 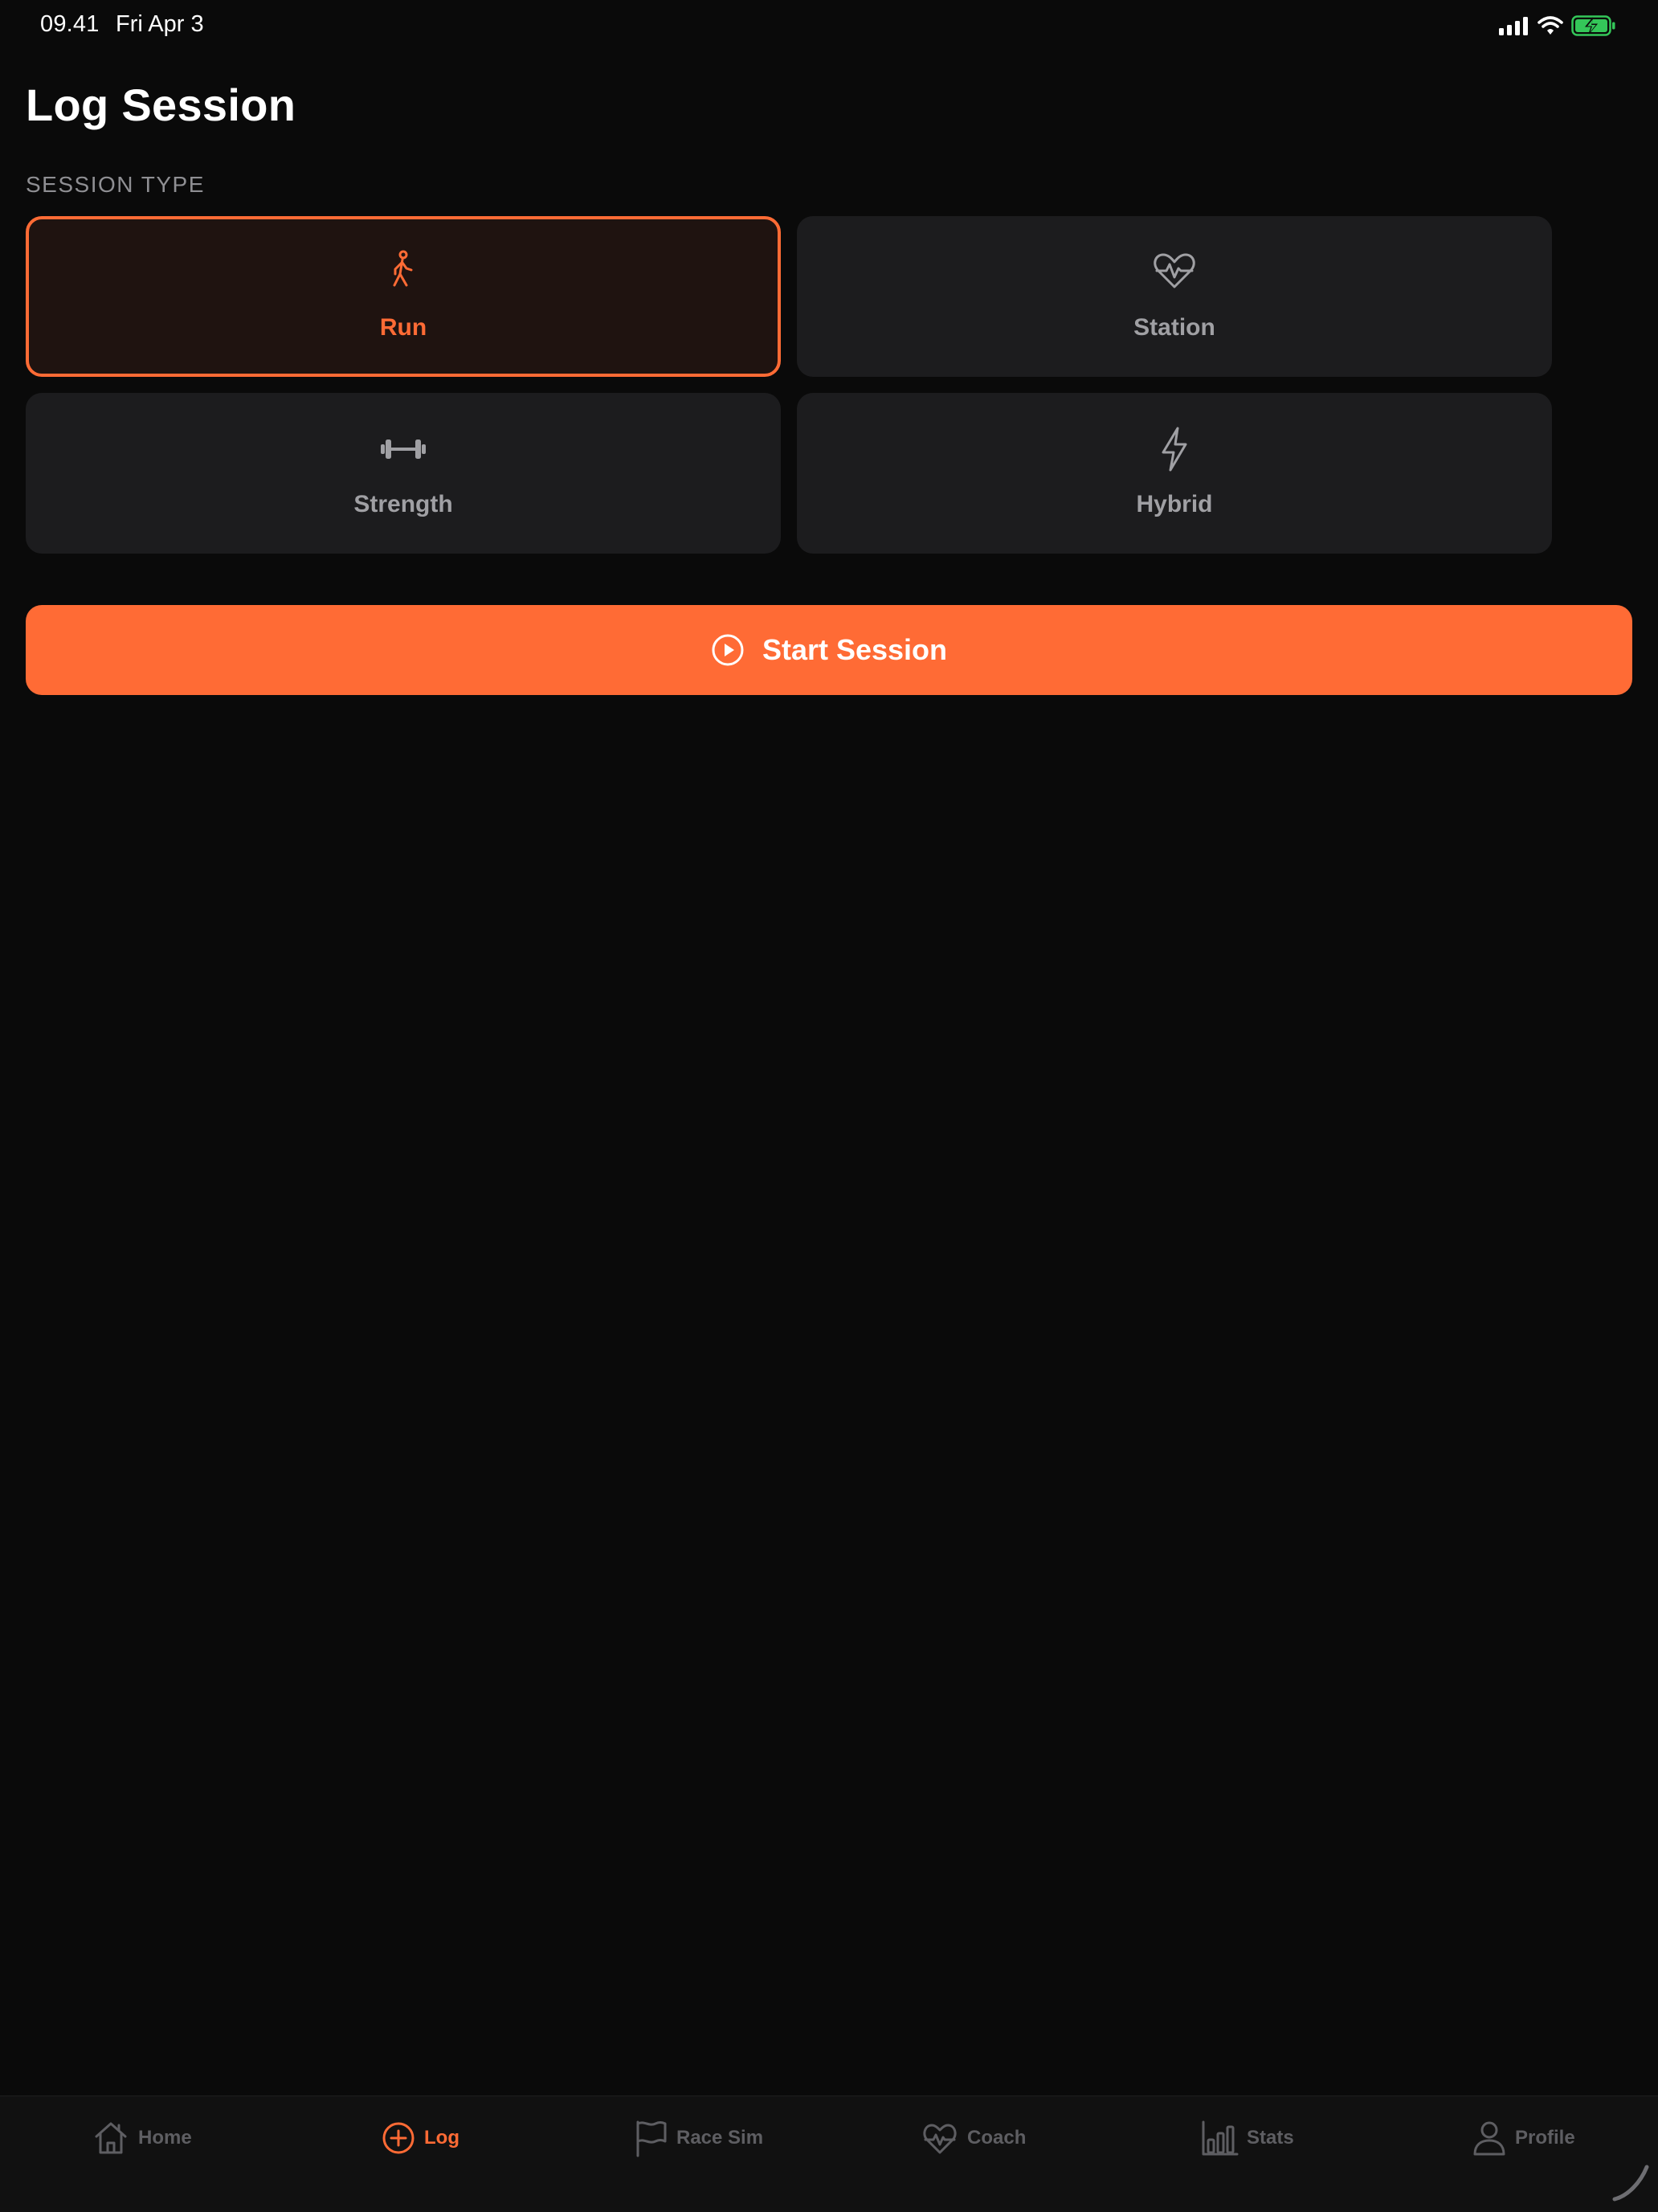 I want to click on tab-coach: Coach, so click(x=973, y=2138).